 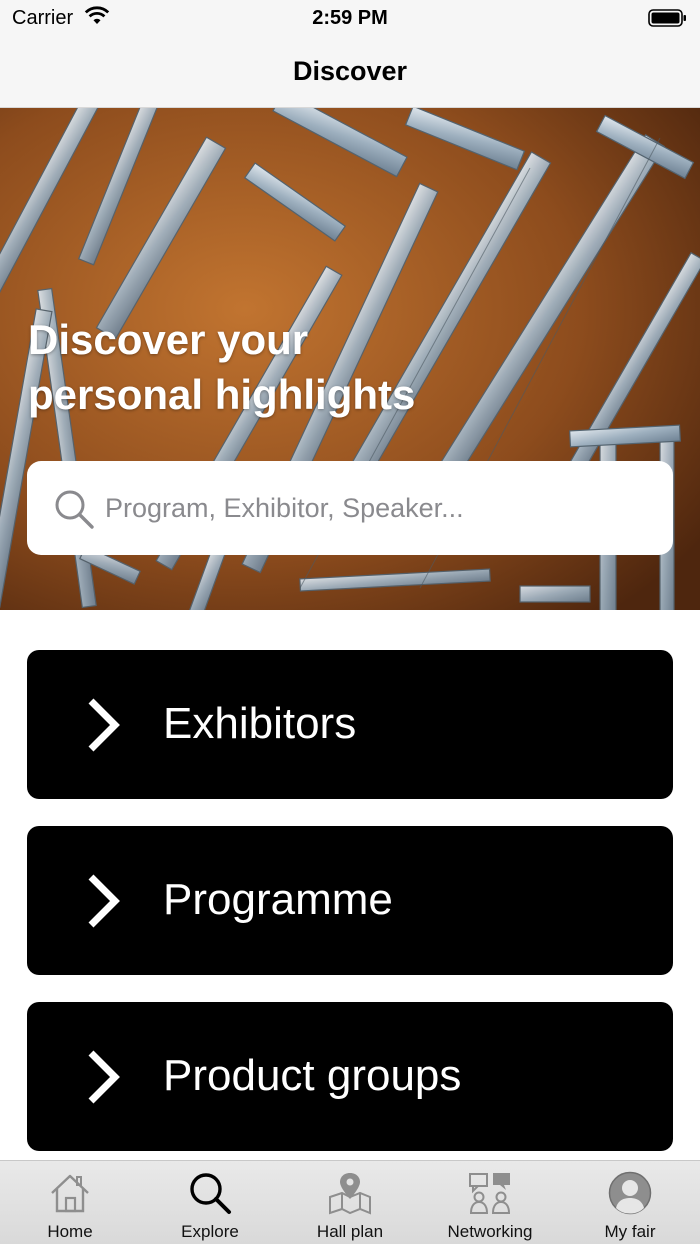 I want to click on clock-time: 2:59 PM, so click(x=350, y=18).